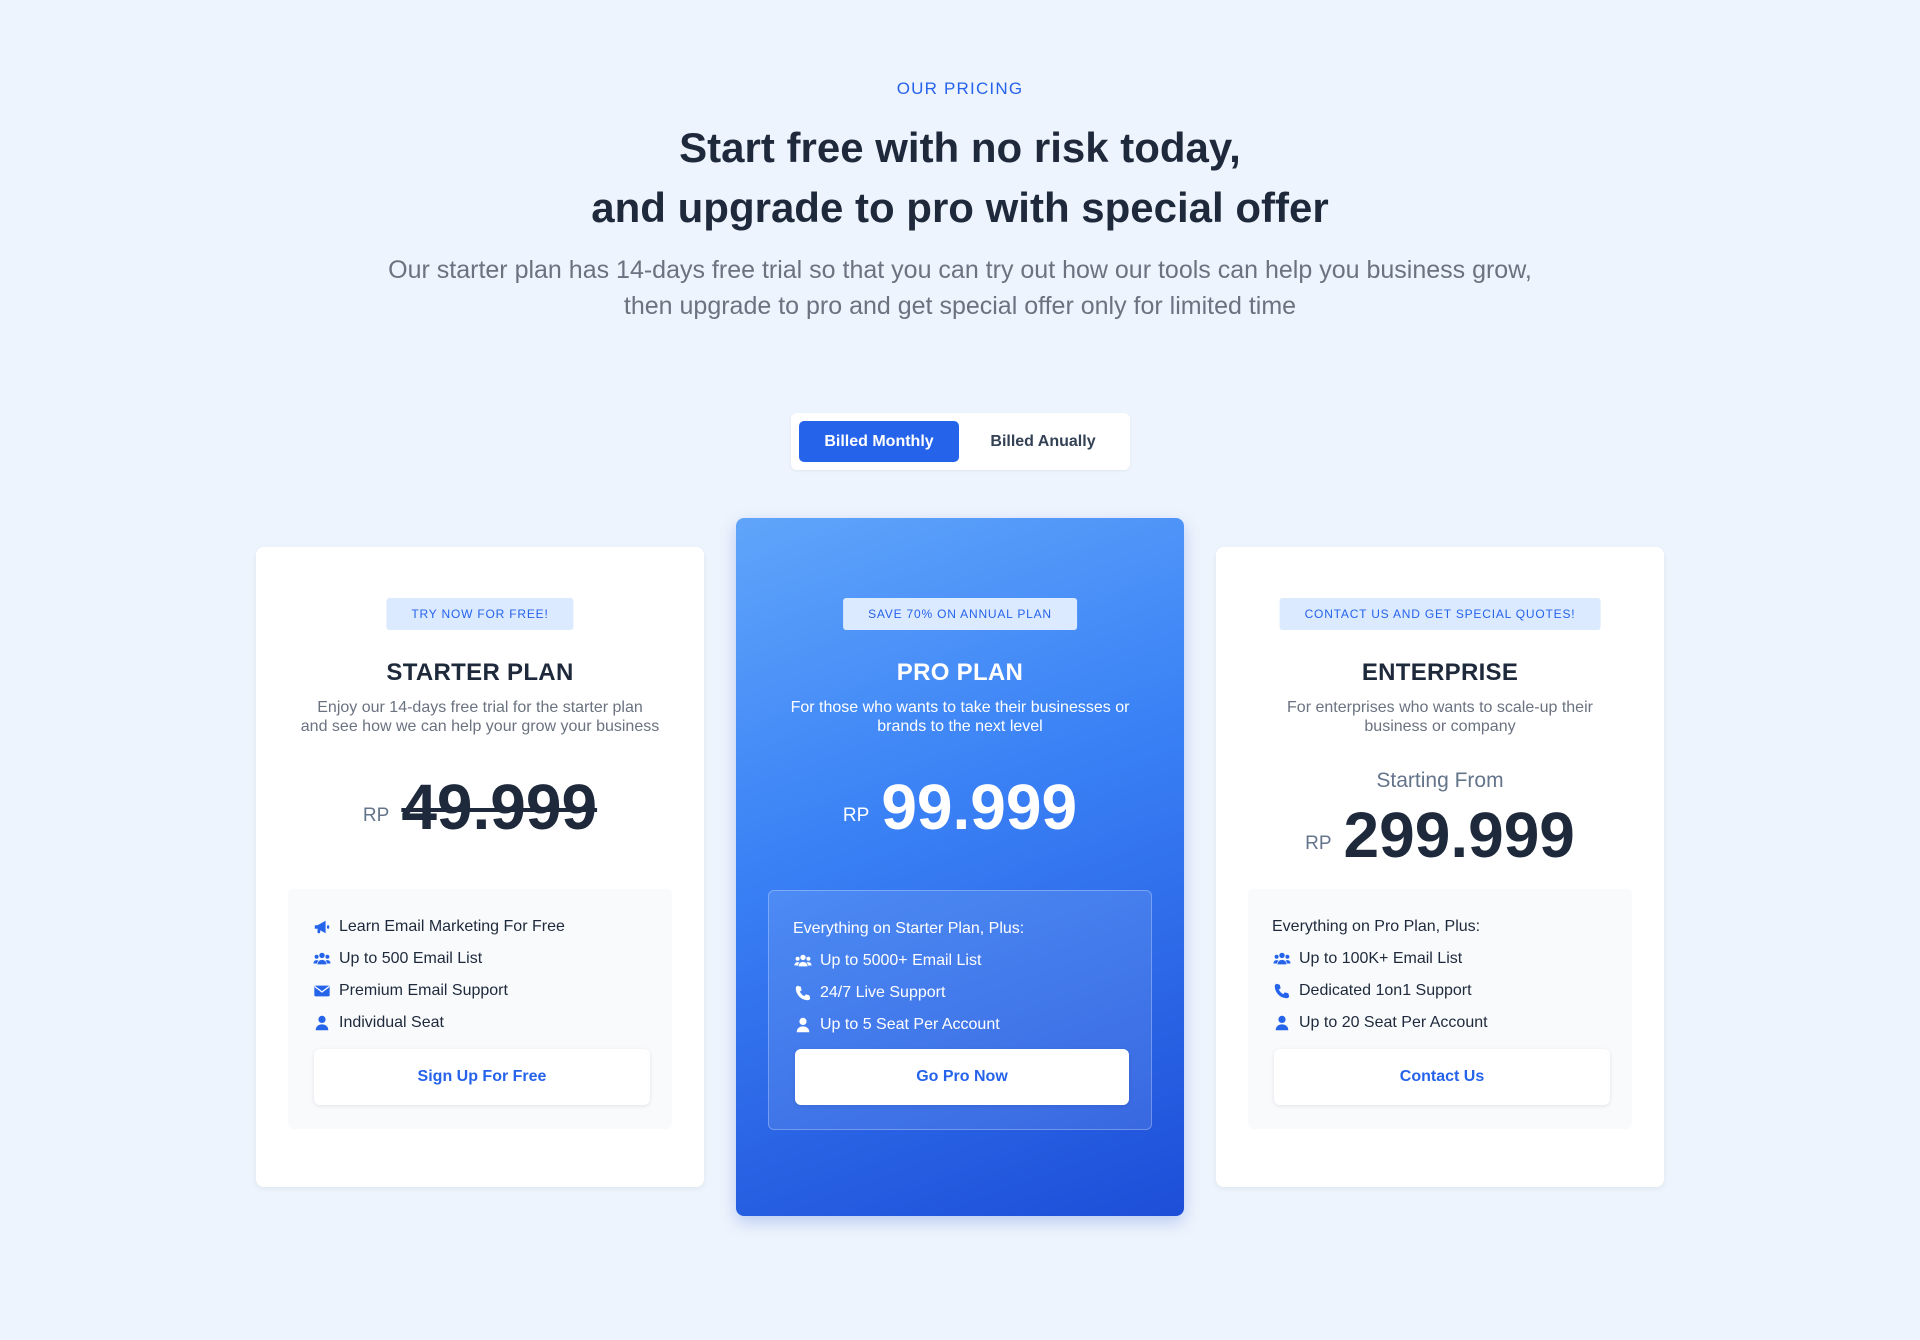  What do you see at coordinates (1440, 614) in the screenshot?
I see `plan-badge: CONTACT US AND GET SPECIAL QUOTES!` at bounding box center [1440, 614].